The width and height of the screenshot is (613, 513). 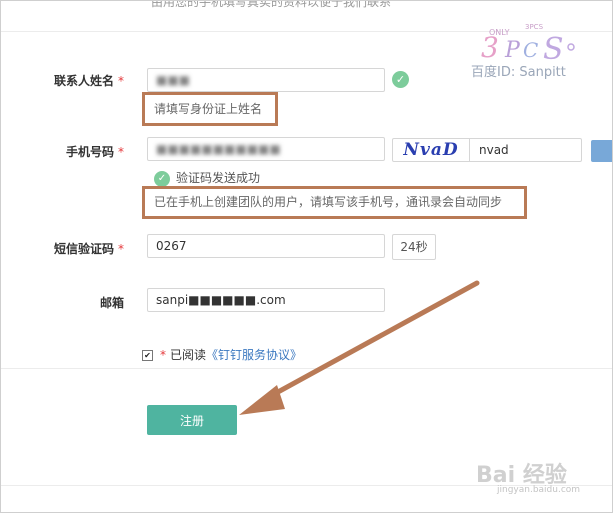 I want to click on send-code-button, so click(x=601, y=151).